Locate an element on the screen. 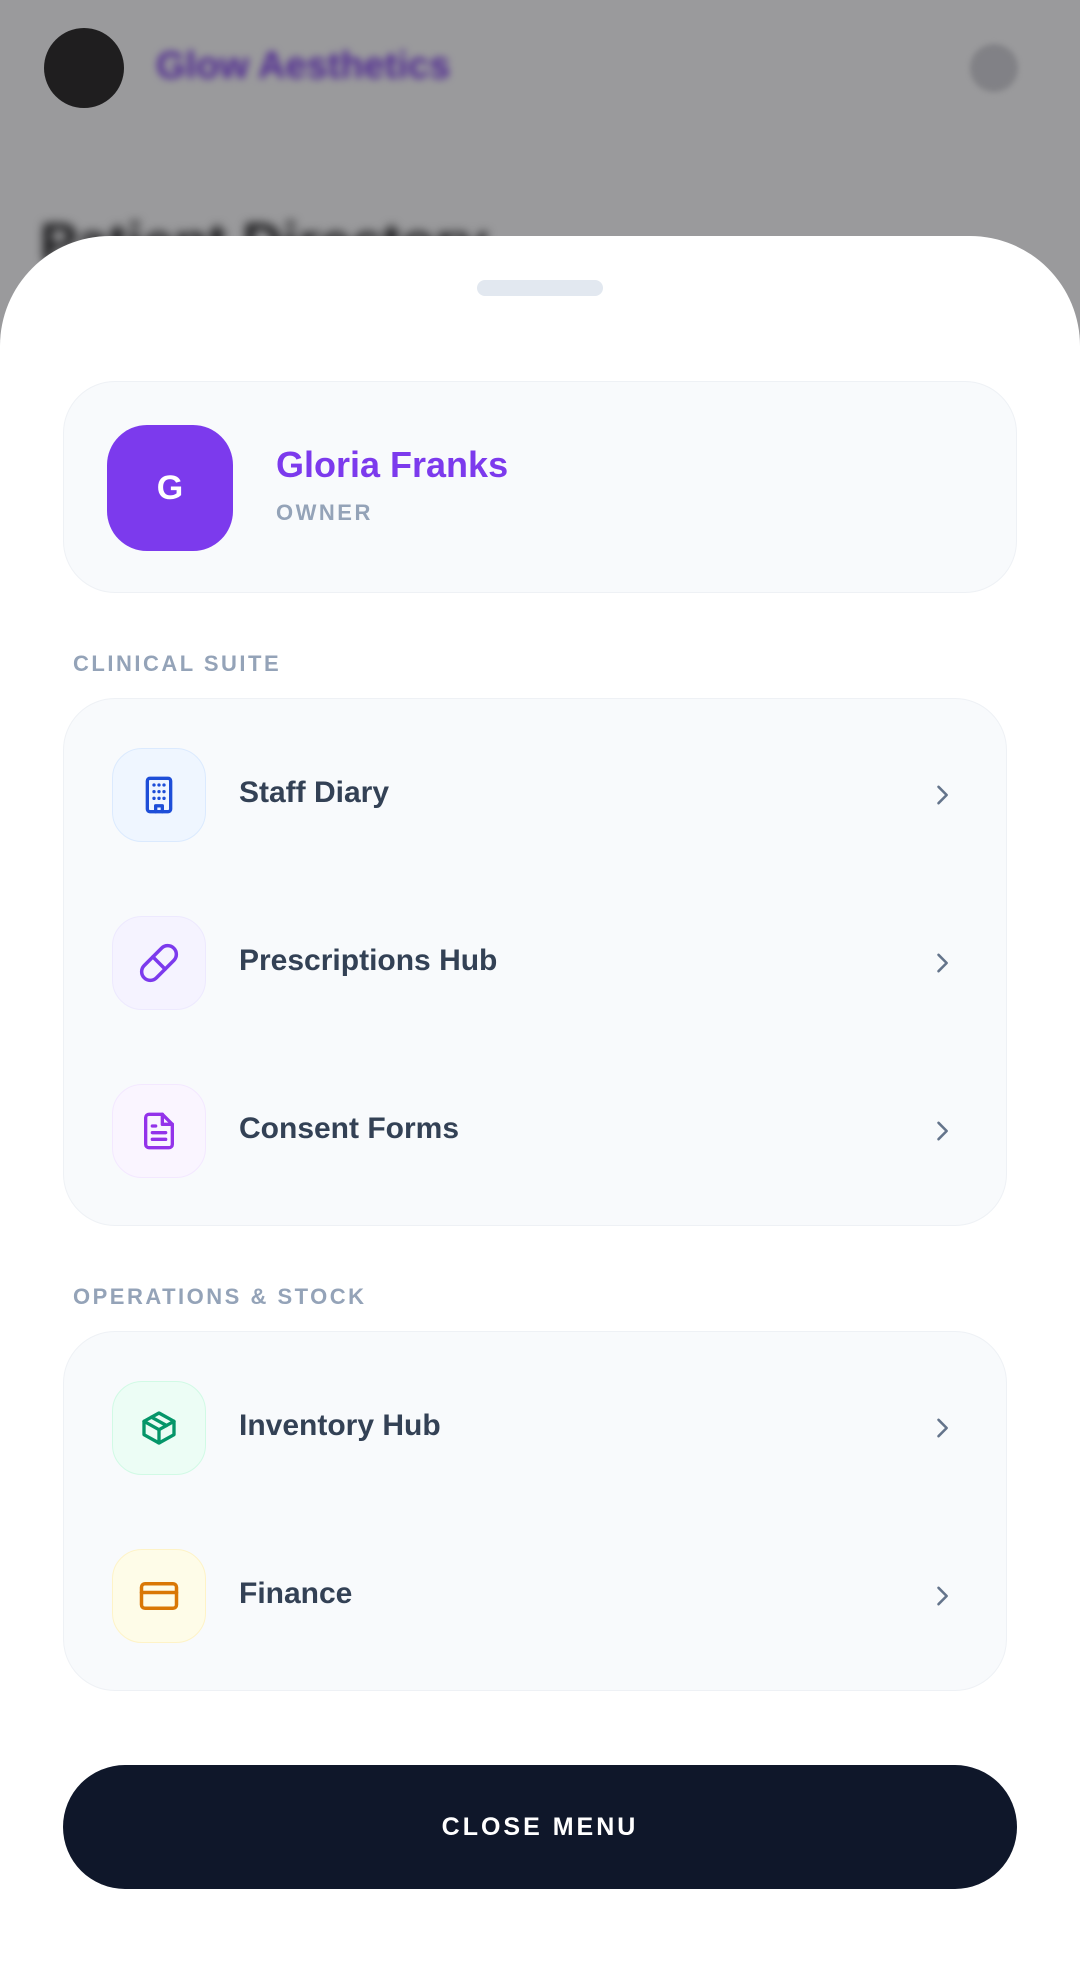 The image size is (1080, 1971). section-label-operations-stock: OPERATIONS & STOCK is located at coordinates (220, 1296).